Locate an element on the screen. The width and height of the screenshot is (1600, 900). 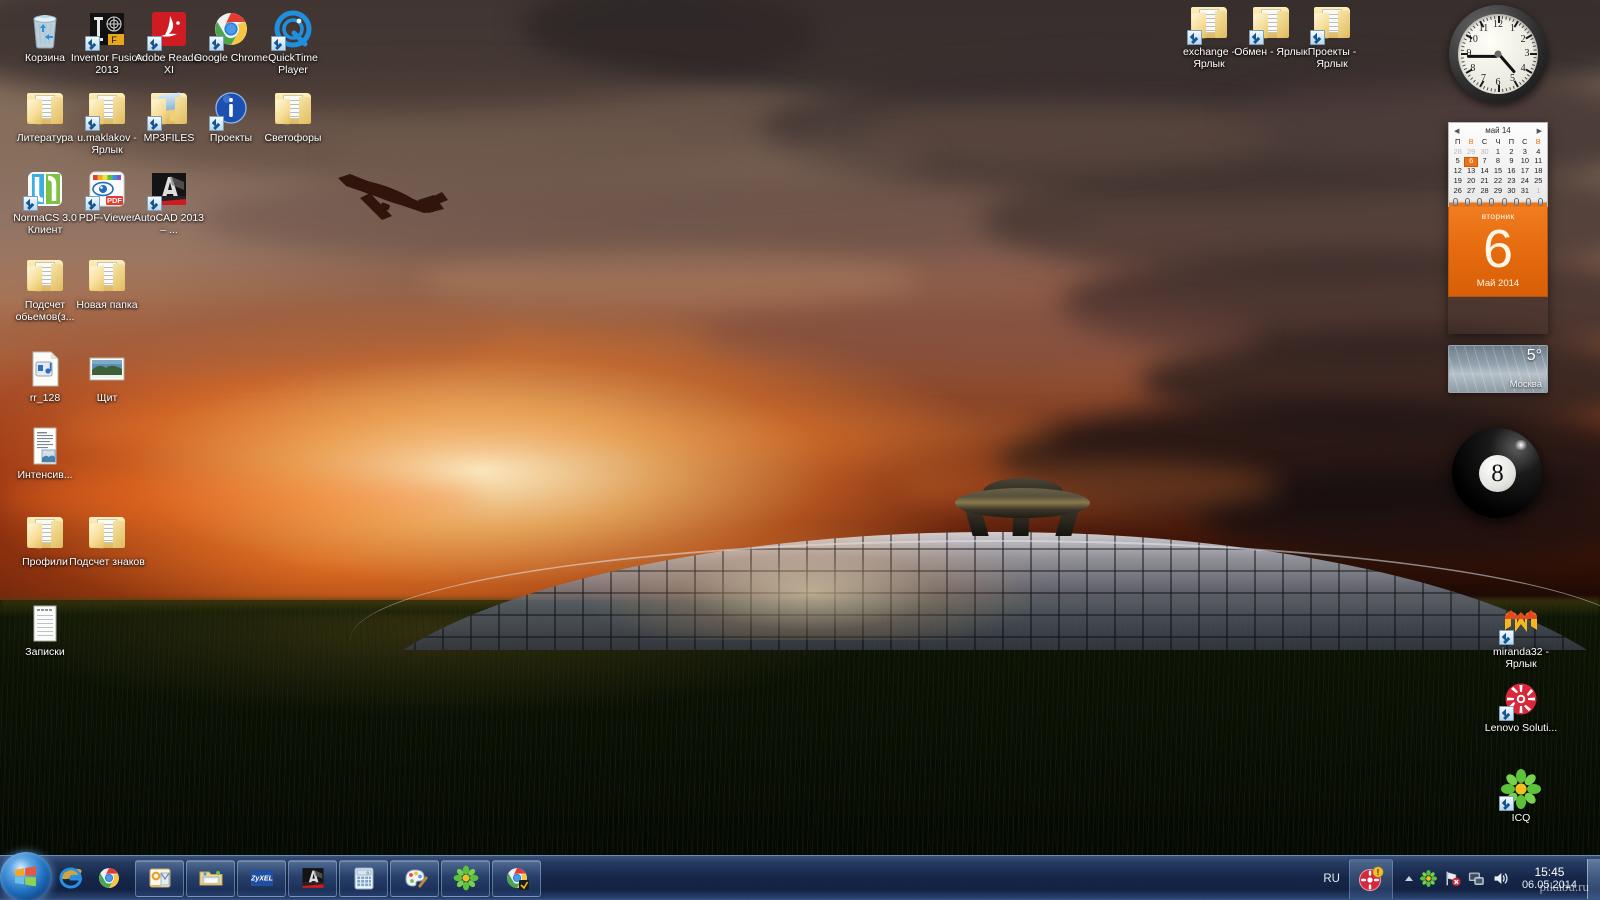
network-error-icon is located at coordinates (1452, 878).